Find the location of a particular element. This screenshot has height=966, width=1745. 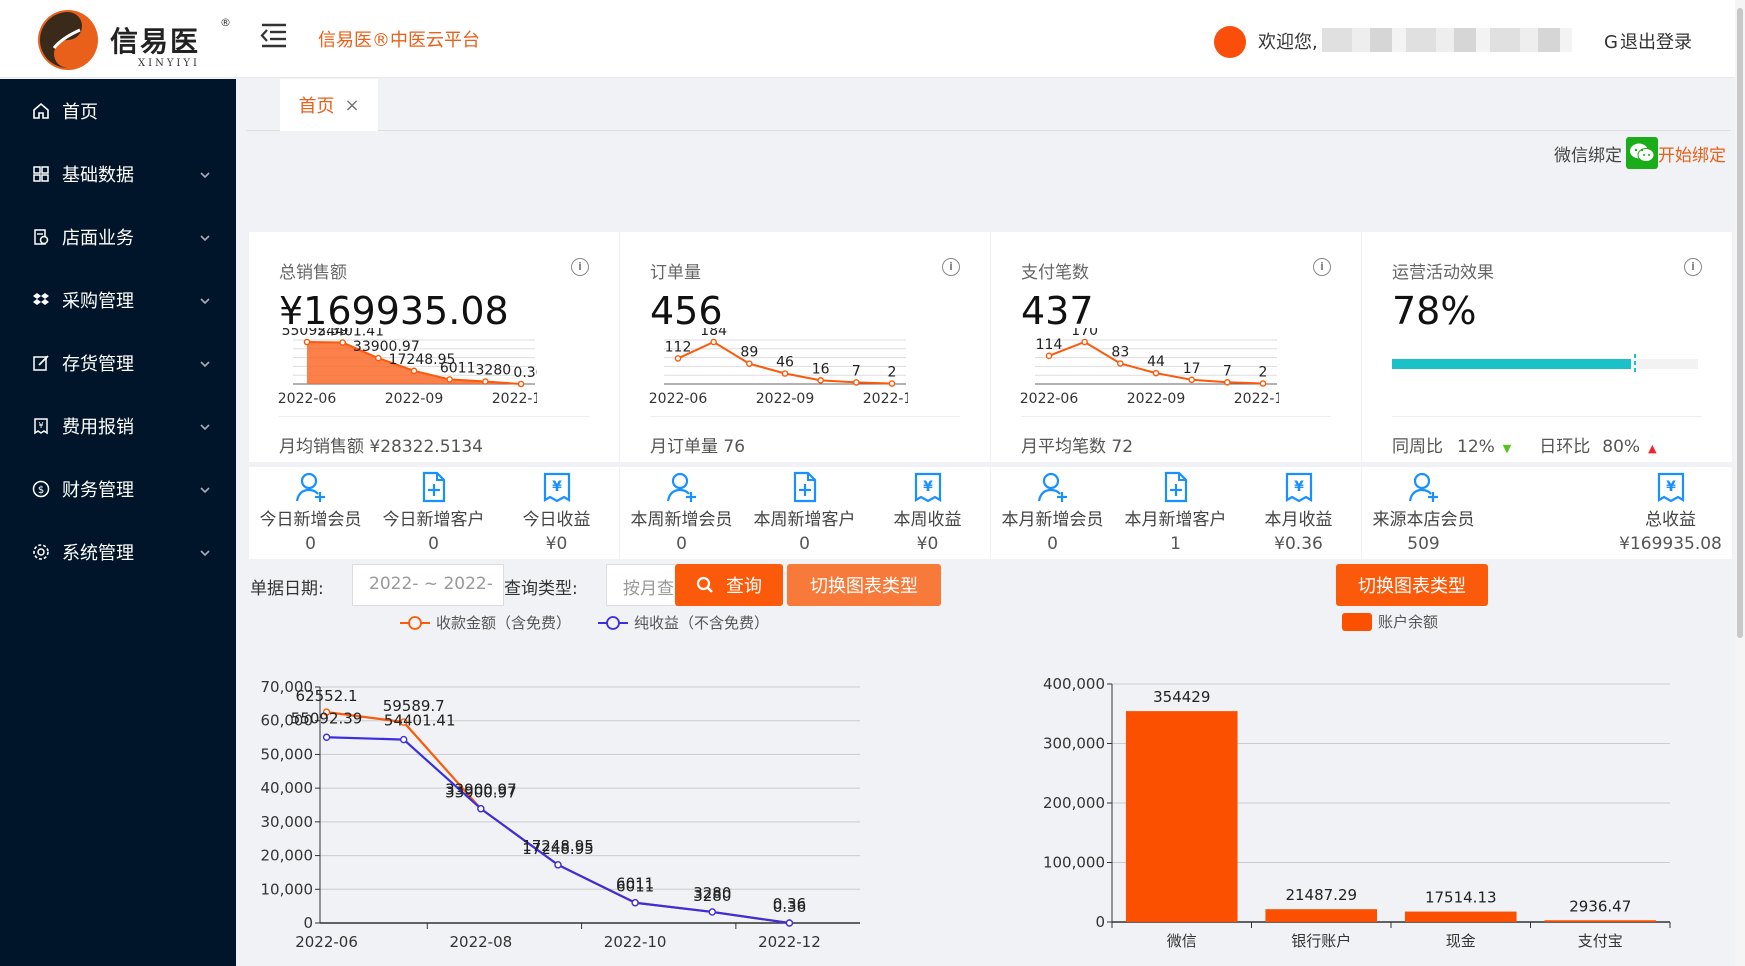

sidebar-item-7: 系统管理 is located at coordinates (118, 551).